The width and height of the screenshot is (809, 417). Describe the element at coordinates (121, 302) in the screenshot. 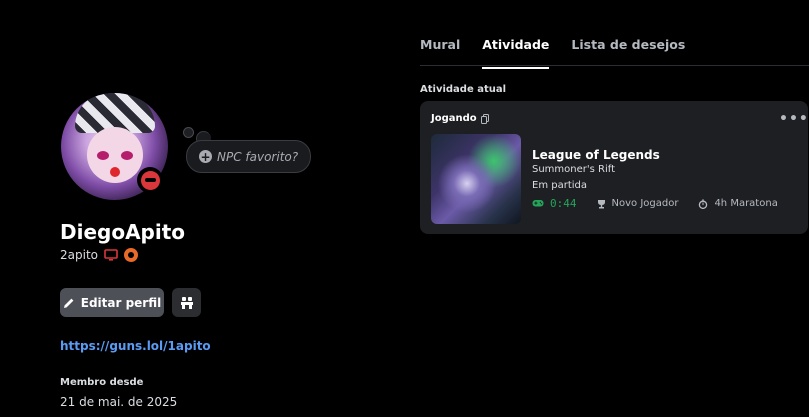

I see `edit-profile-label: Editar perfil` at that location.